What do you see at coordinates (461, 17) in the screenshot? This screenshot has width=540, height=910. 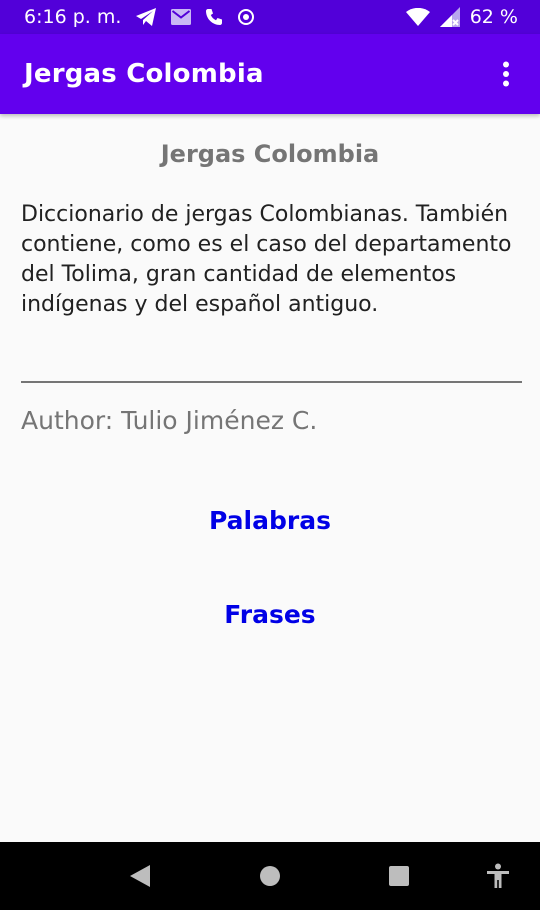 I see `status-right: 62 %` at bounding box center [461, 17].